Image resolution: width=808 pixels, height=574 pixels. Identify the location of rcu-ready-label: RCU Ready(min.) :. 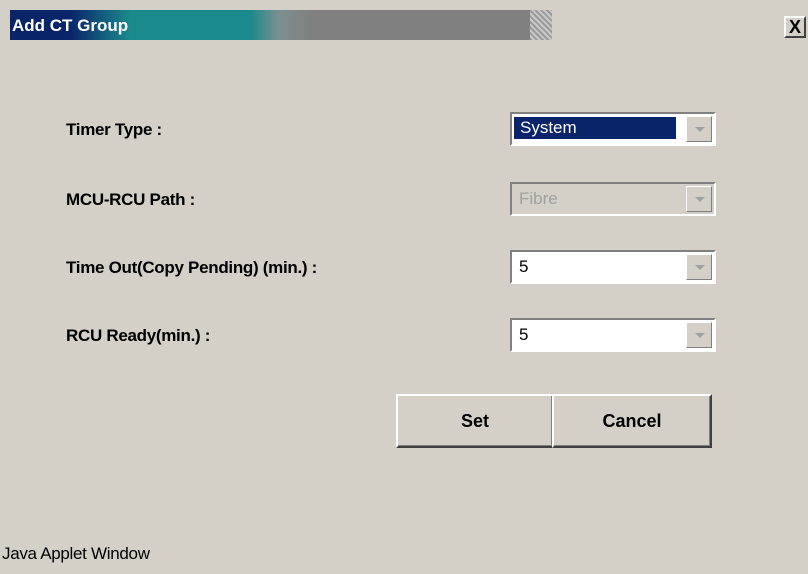
(138, 335).